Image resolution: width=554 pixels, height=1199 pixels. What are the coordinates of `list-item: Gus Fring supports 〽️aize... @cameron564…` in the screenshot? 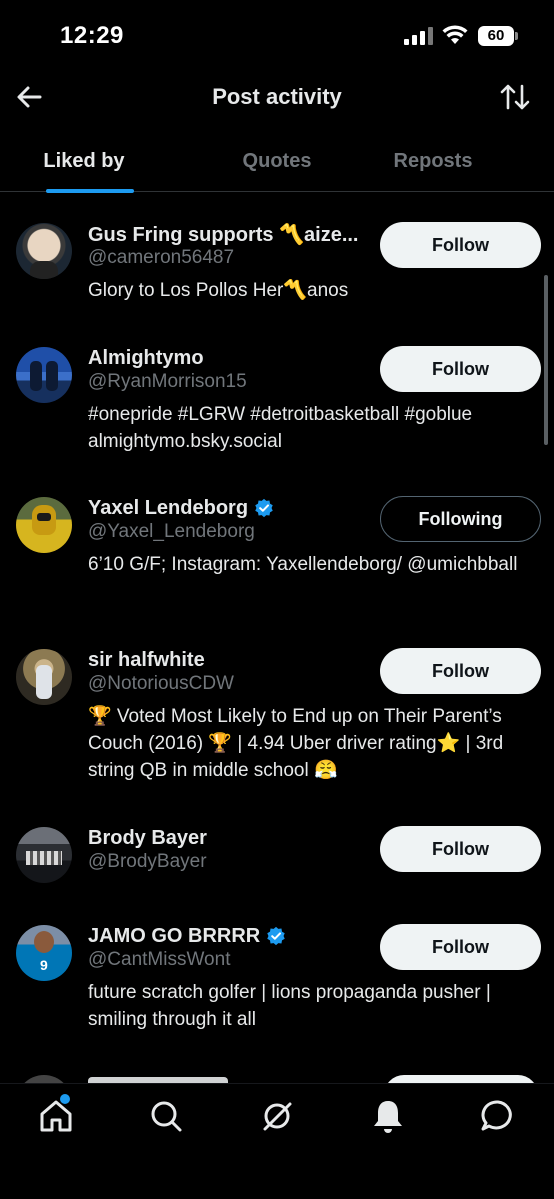 It's located at (277, 255).